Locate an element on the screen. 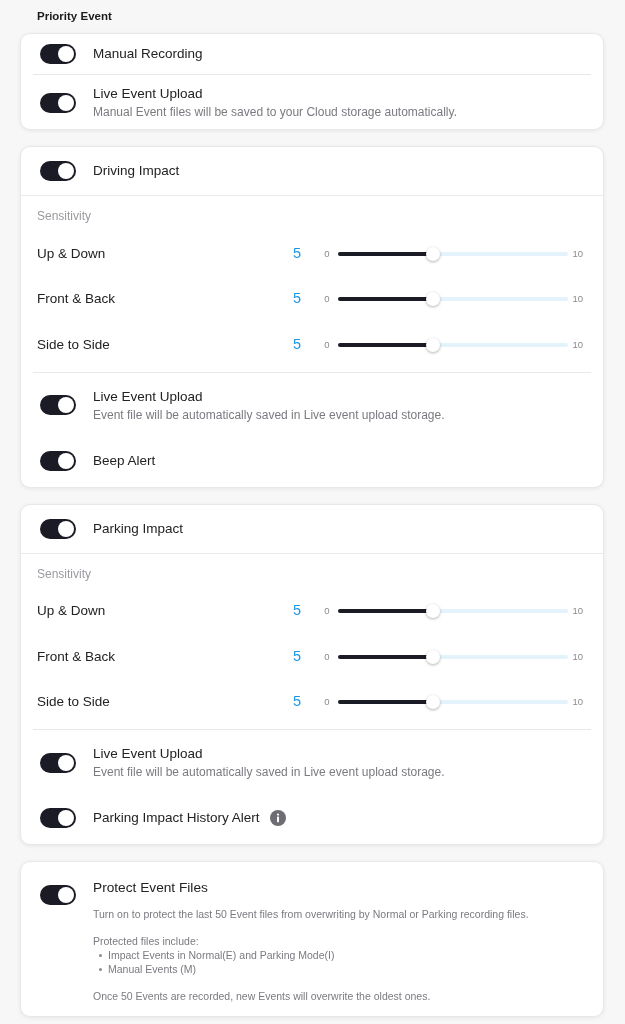 The image size is (625, 1024). section-title: Priority Event is located at coordinates (74, 16).